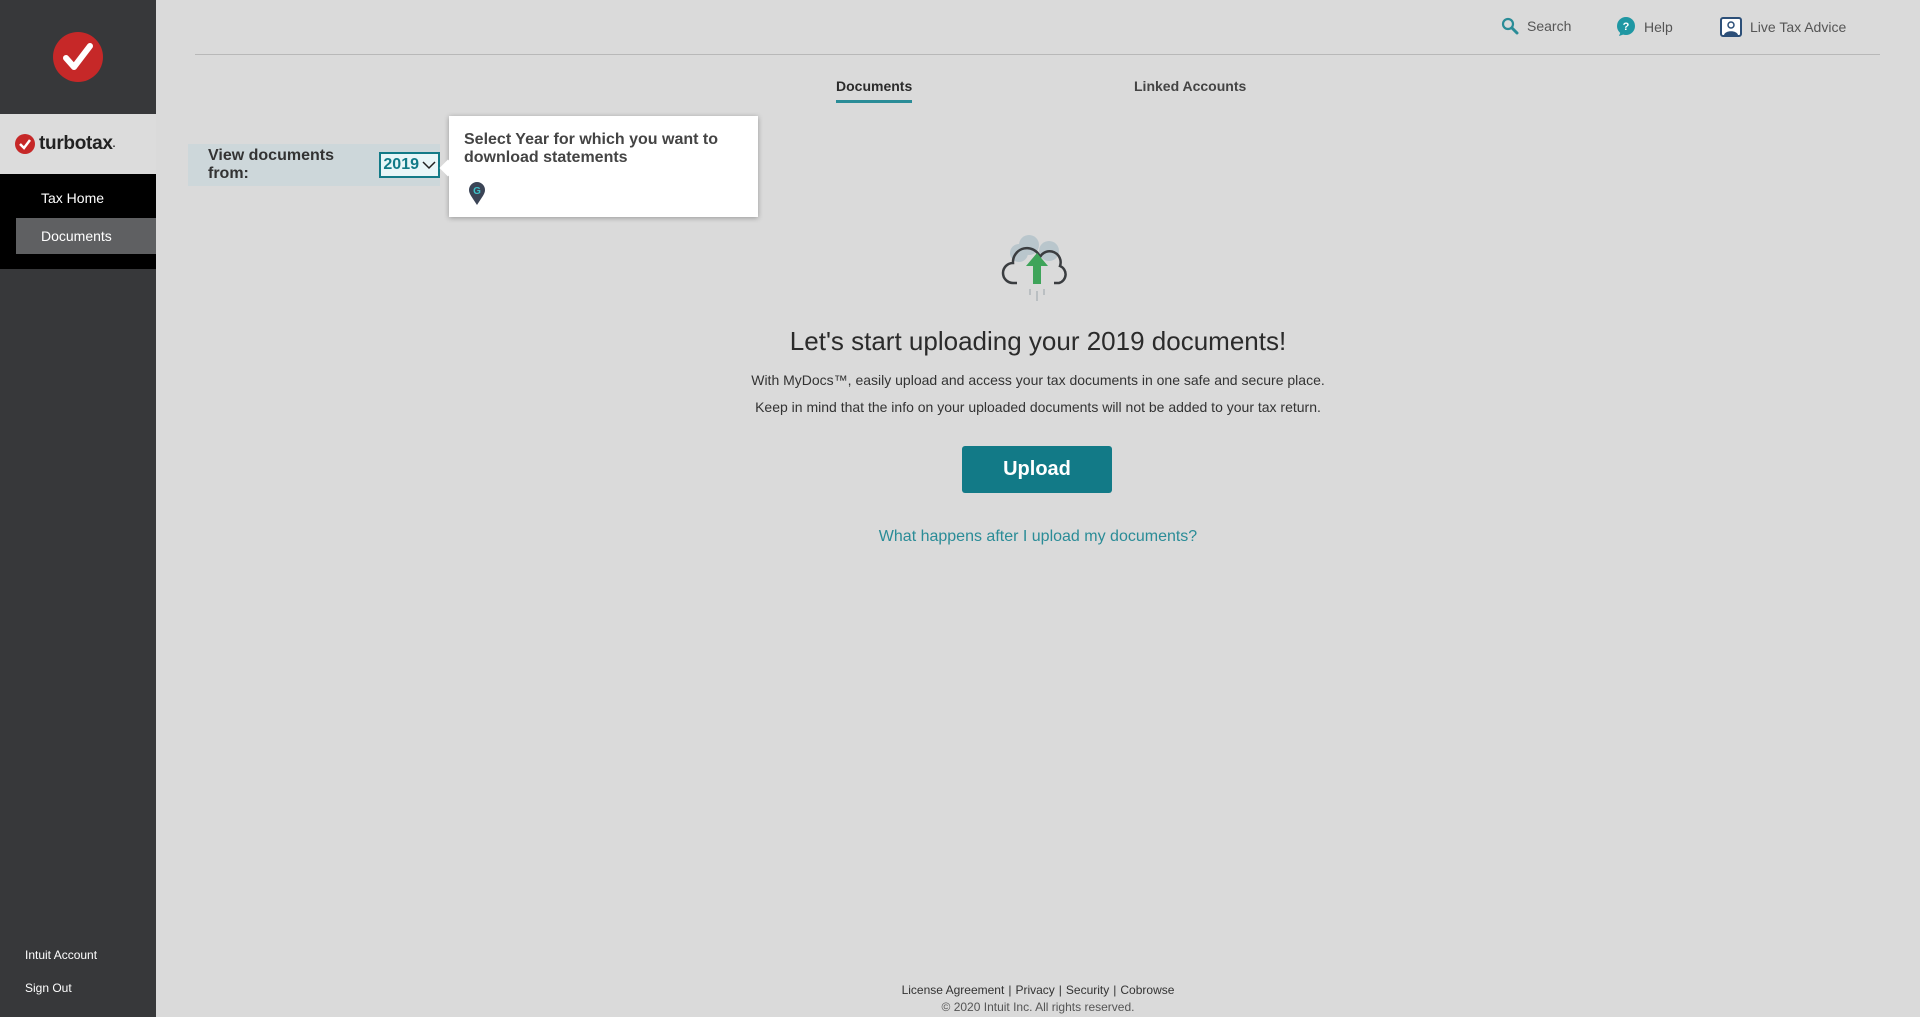  I want to click on live-tax-advice-label: Live Tax Advice, so click(1798, 27).